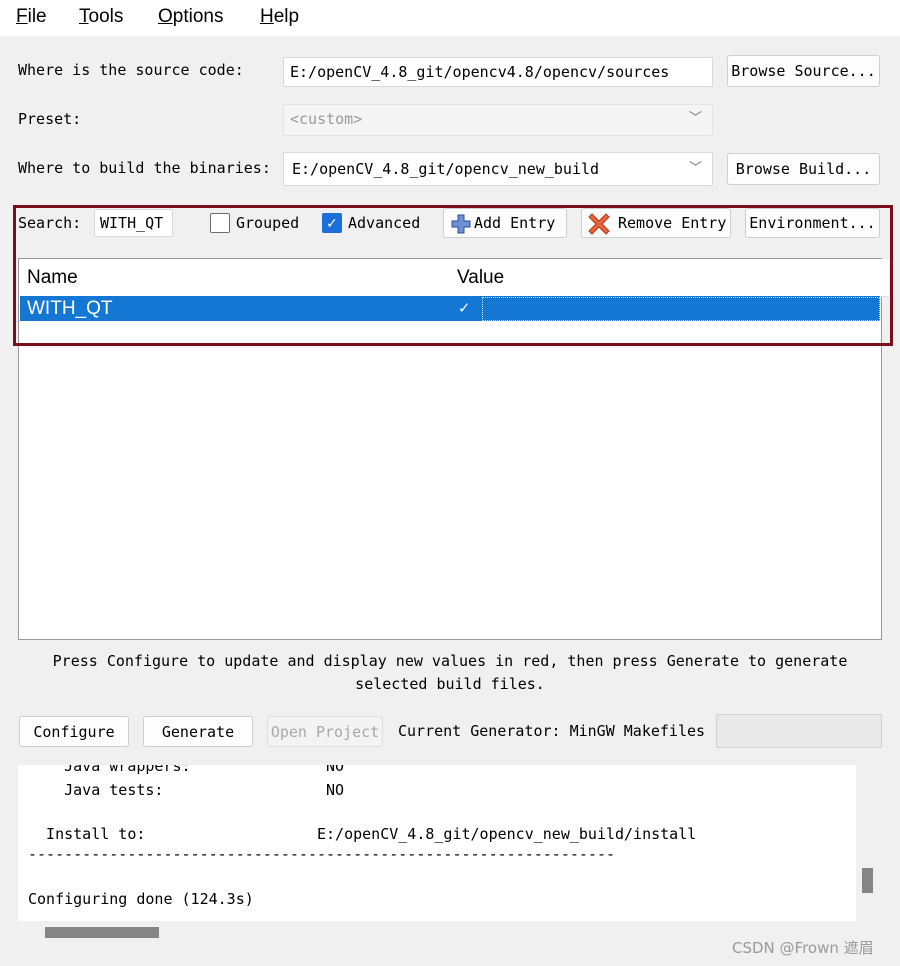 The height and width of the screenshot is (966, 900). I want to click on log-vertical-scrollbar, so click(869, 856).